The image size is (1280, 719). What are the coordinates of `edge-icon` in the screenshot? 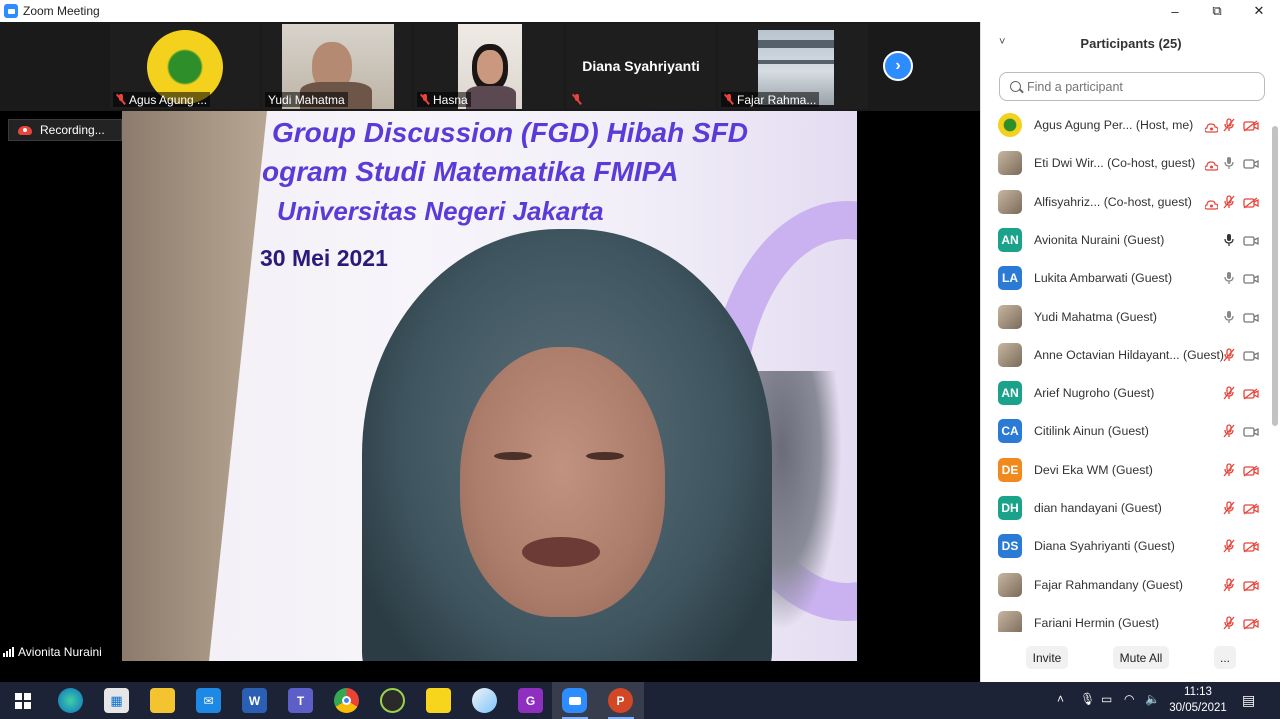 It's located at (70, 700).